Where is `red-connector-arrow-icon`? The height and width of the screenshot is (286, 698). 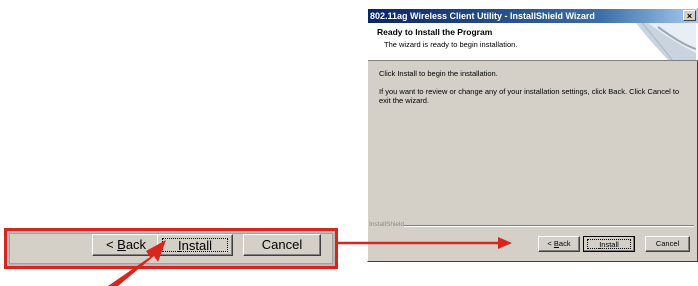
red-connector-arrow-icon is located at coordinates (425, 243).